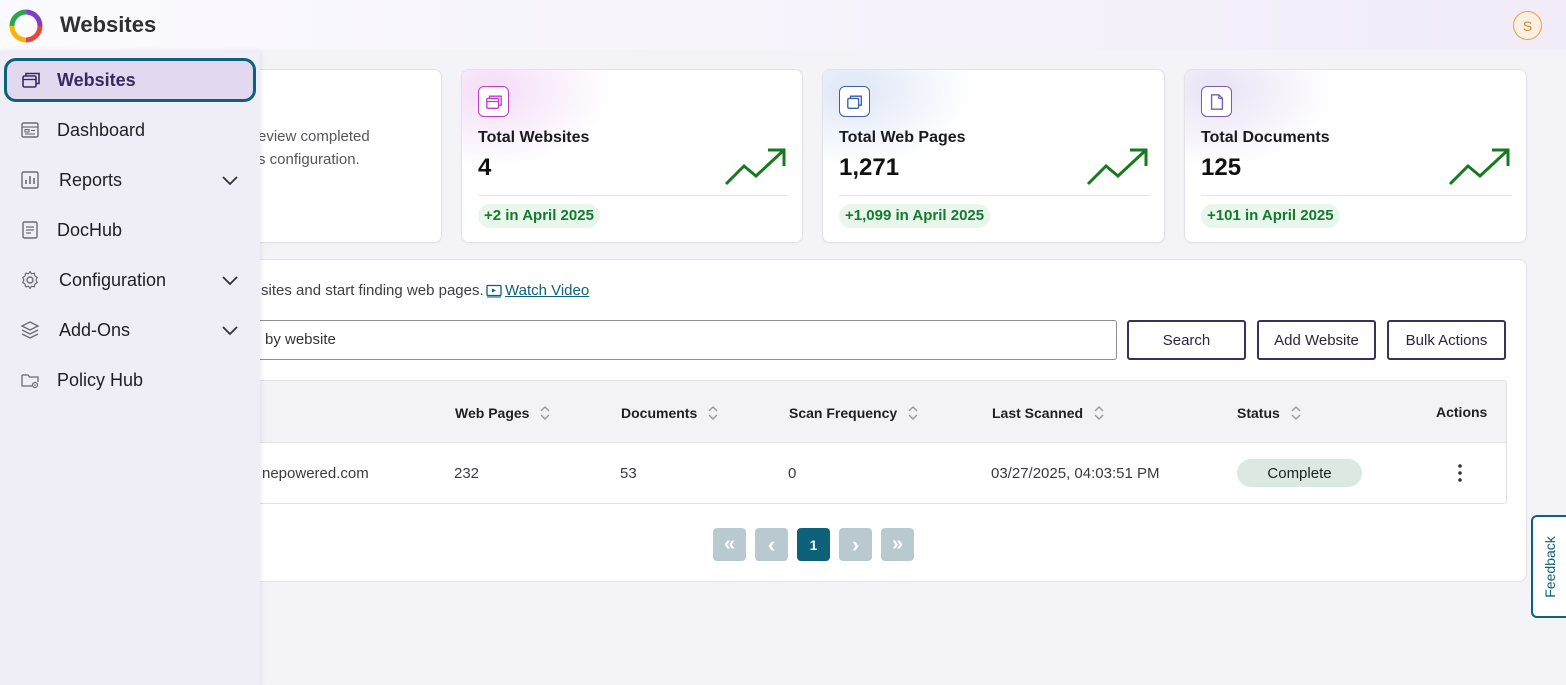  I want to click on last-page-button: », so click(897, 544).